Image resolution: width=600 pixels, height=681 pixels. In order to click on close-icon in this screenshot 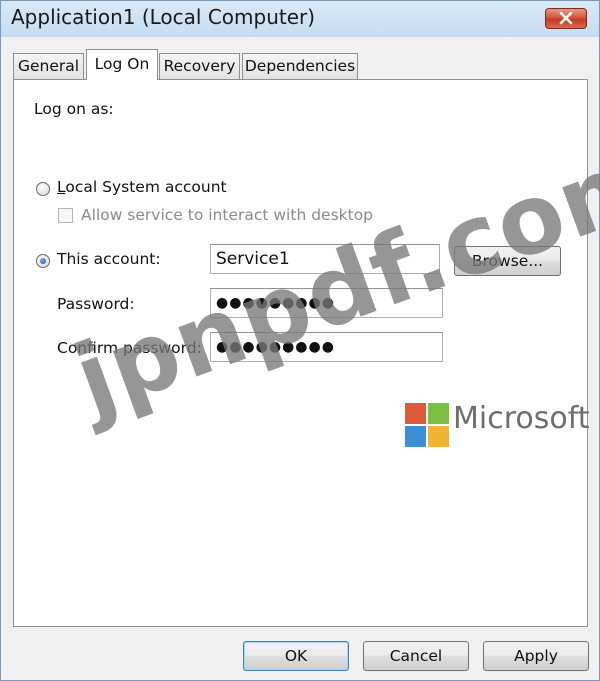, I will do `click(566, 18)`.